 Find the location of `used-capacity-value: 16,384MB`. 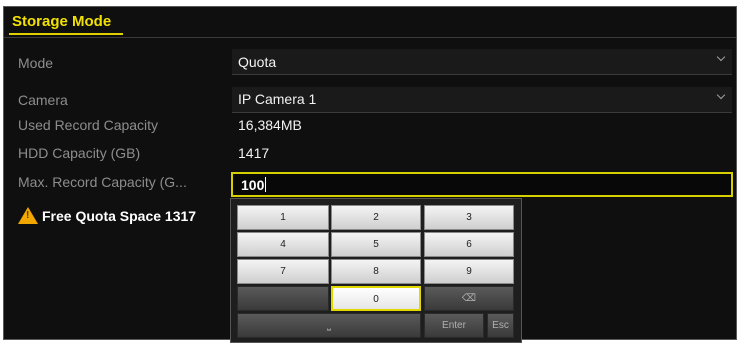

used-capacity-value: 16,384MB is located at coordinates (270, 125).